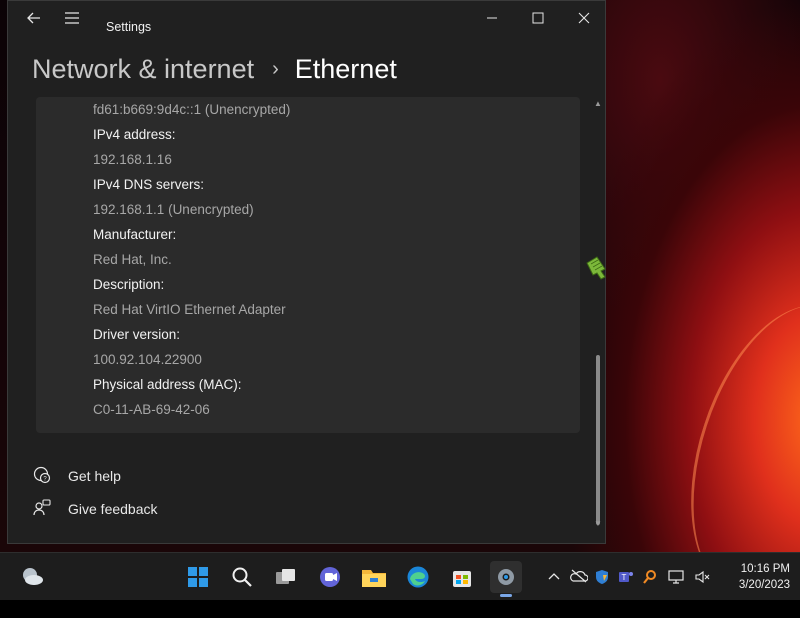 This screenshot has height=618, width=800. I want to click on app-title: Settings, so click(129, 27).